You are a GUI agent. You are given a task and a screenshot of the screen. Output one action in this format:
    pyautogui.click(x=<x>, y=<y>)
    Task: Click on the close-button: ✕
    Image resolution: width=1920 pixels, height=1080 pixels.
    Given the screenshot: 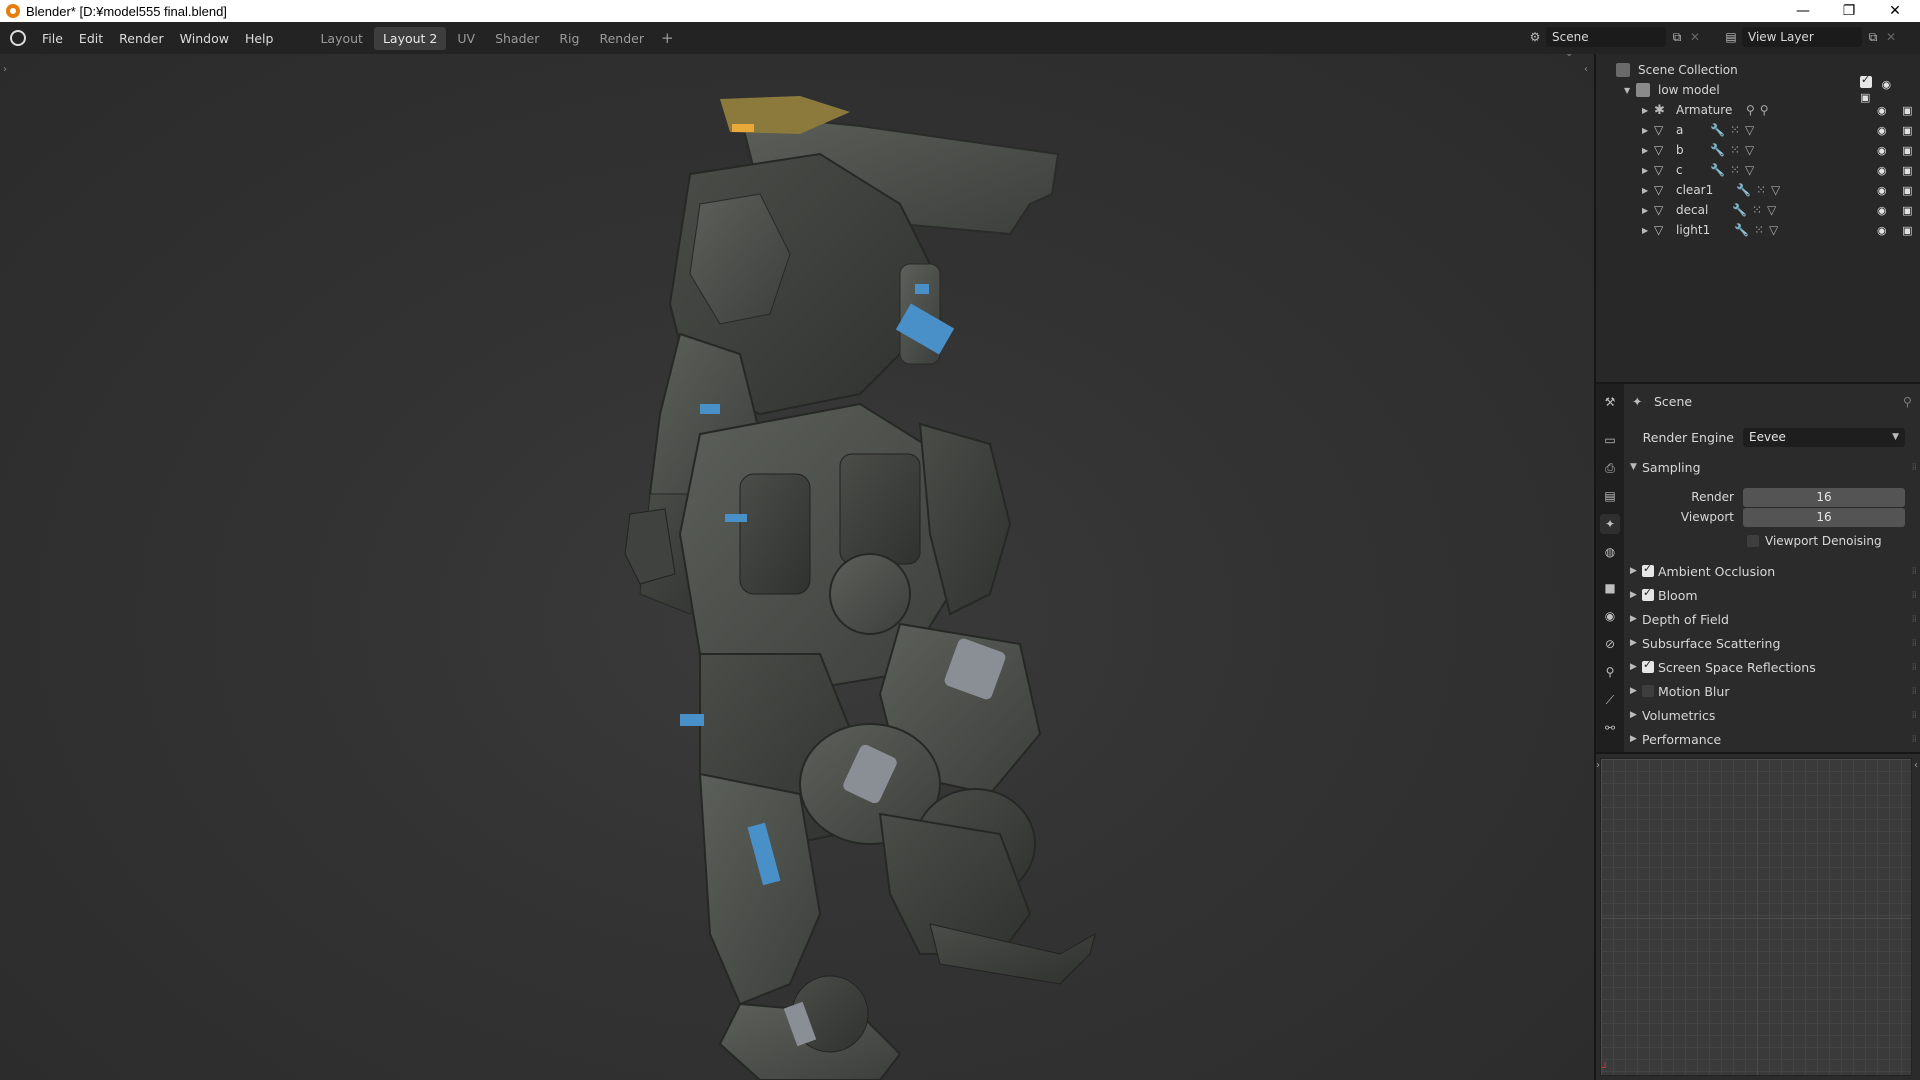 What is the action you would take?
    pyautogui.click(x=1895, y=11)
    